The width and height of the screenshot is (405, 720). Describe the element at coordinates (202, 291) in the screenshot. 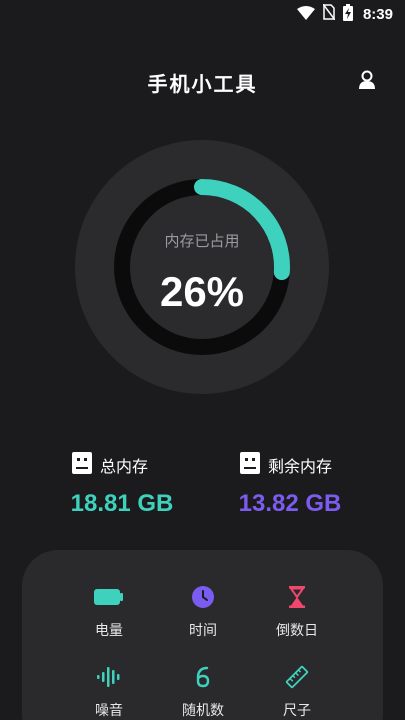

I see `ring-percent: 26%` at that location.